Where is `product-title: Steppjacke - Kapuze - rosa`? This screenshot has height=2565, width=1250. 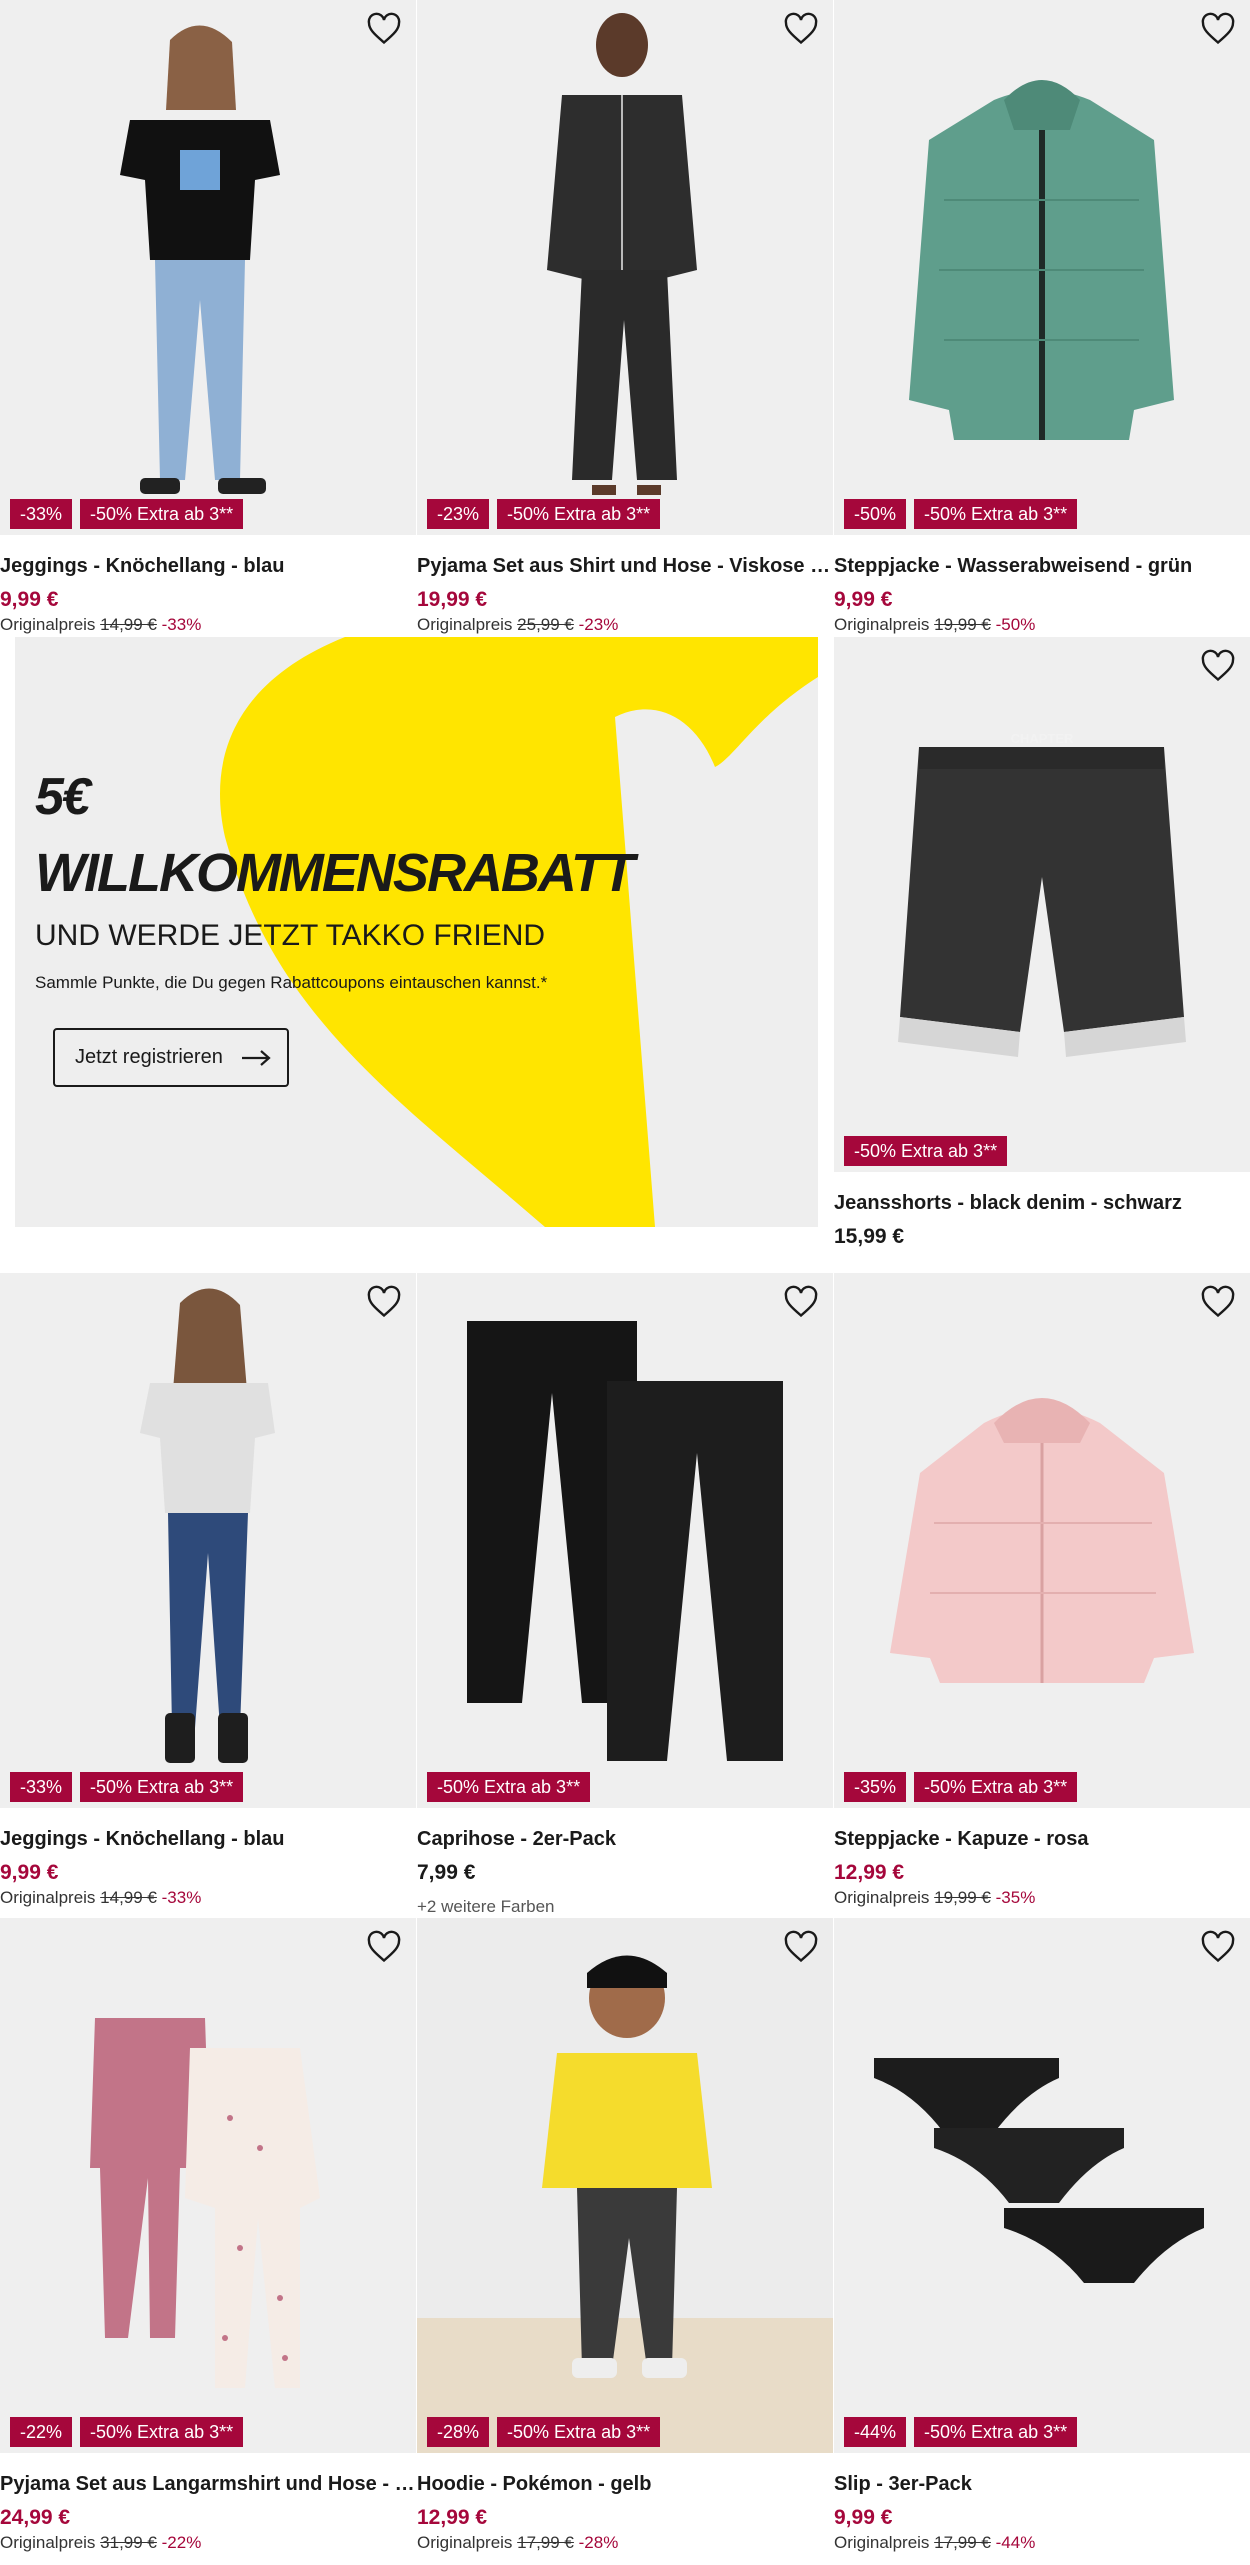
product-title: Steppjacke - Kapuze - rosa is located at coordinates (1042, 1839).